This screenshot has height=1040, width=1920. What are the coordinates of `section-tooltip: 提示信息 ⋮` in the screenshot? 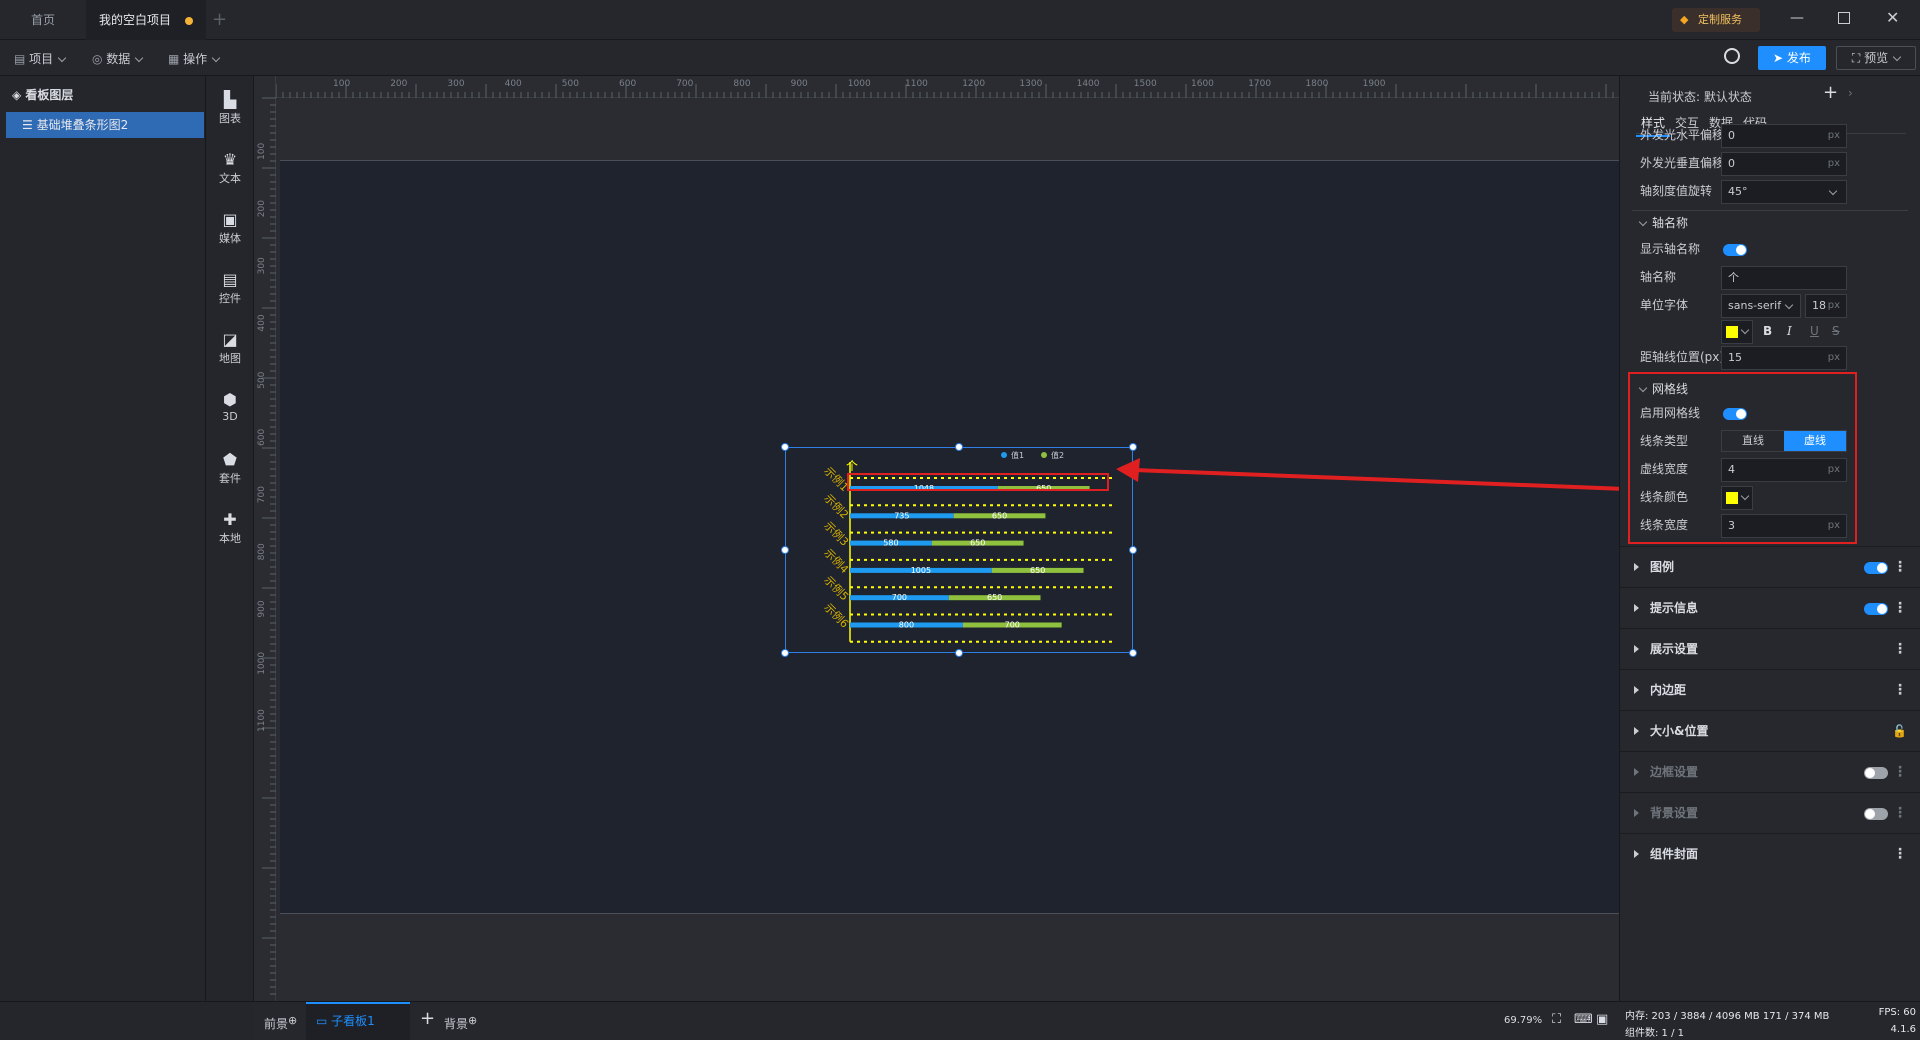 It's located at (1770, 607).